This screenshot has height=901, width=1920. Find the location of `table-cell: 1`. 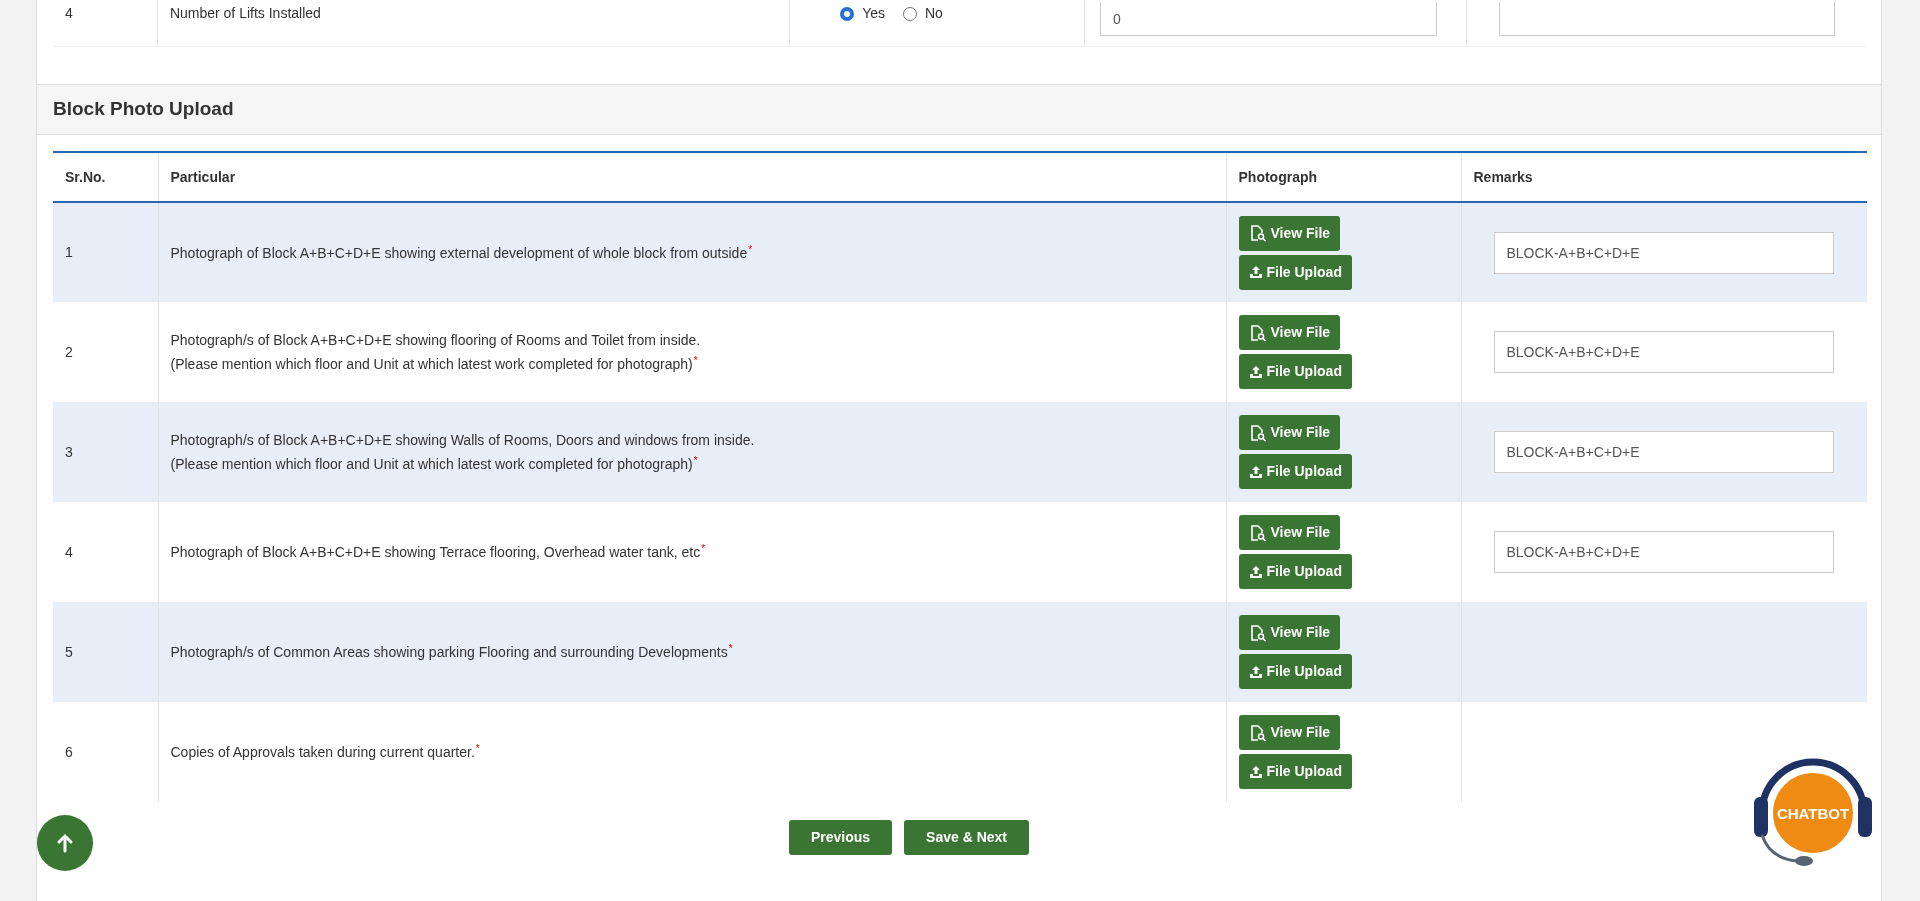

table-cell: 1 is located at coordinates (105, 252).